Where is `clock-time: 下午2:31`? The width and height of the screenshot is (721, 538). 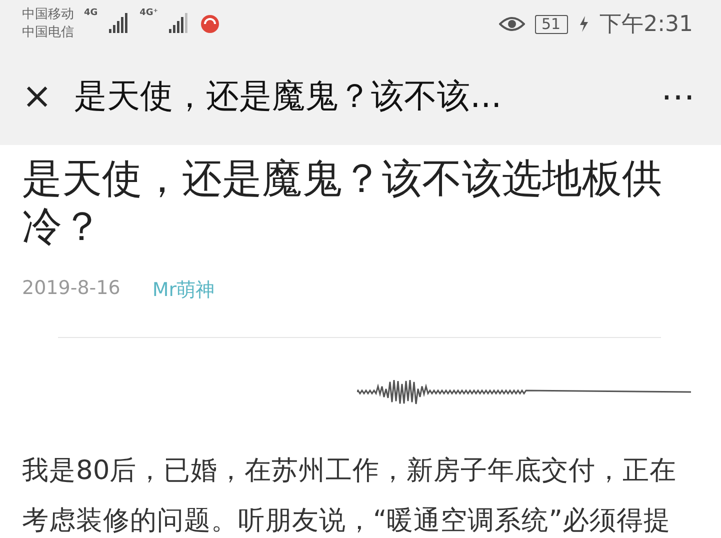 clock-time: 下午2:31 is located at coordinates (646, 25).